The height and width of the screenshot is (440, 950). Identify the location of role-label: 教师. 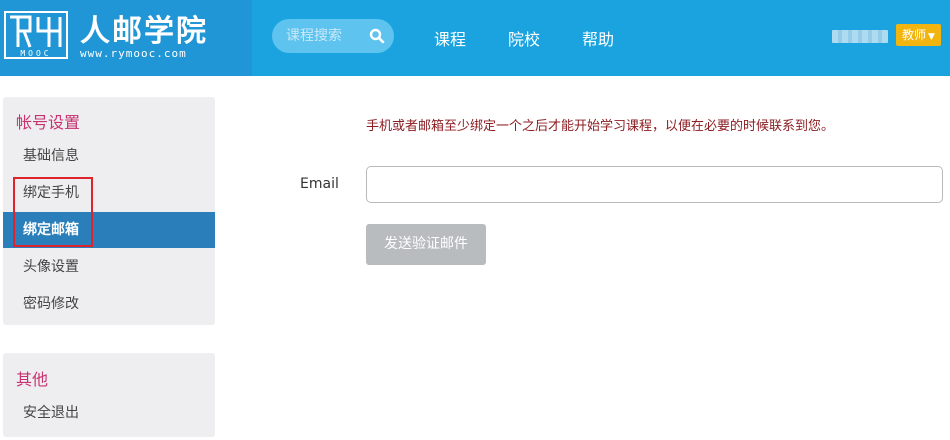
(914, 35).